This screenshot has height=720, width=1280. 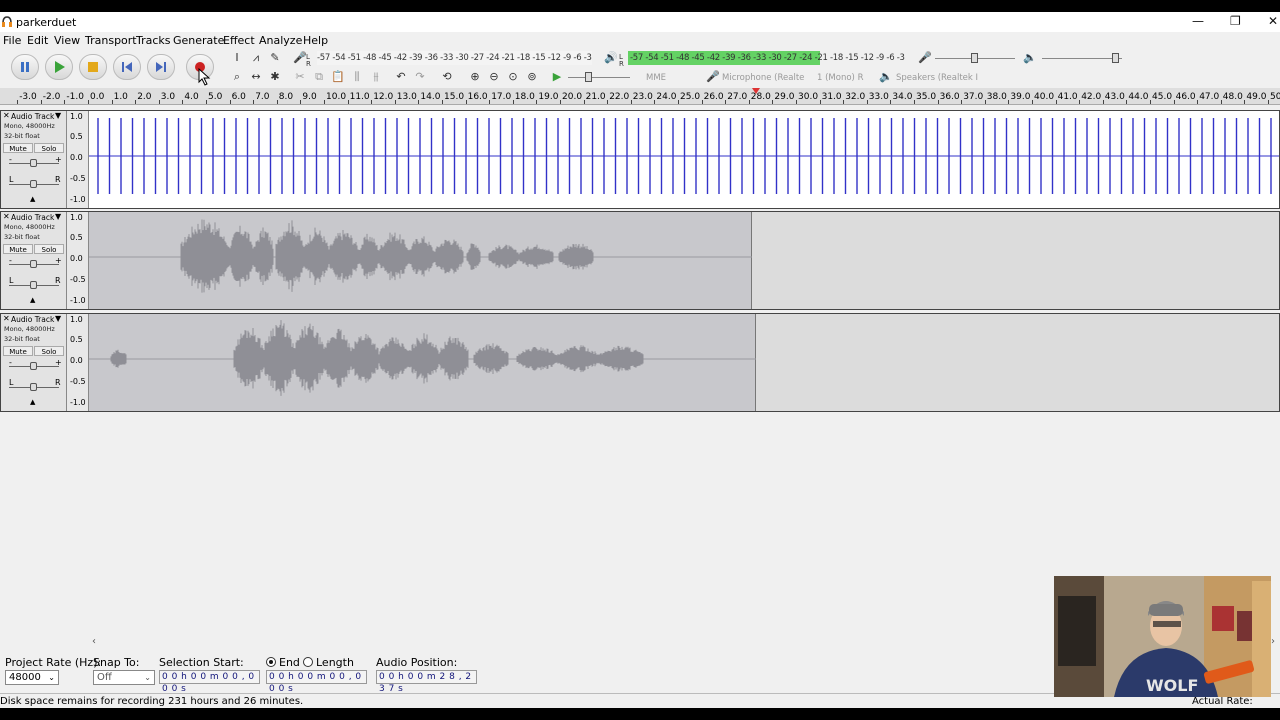 What do you see at coordinates (338, 77) in the screenshot?
I see `paste-icon: 📋` at bounding box center [338, 77].